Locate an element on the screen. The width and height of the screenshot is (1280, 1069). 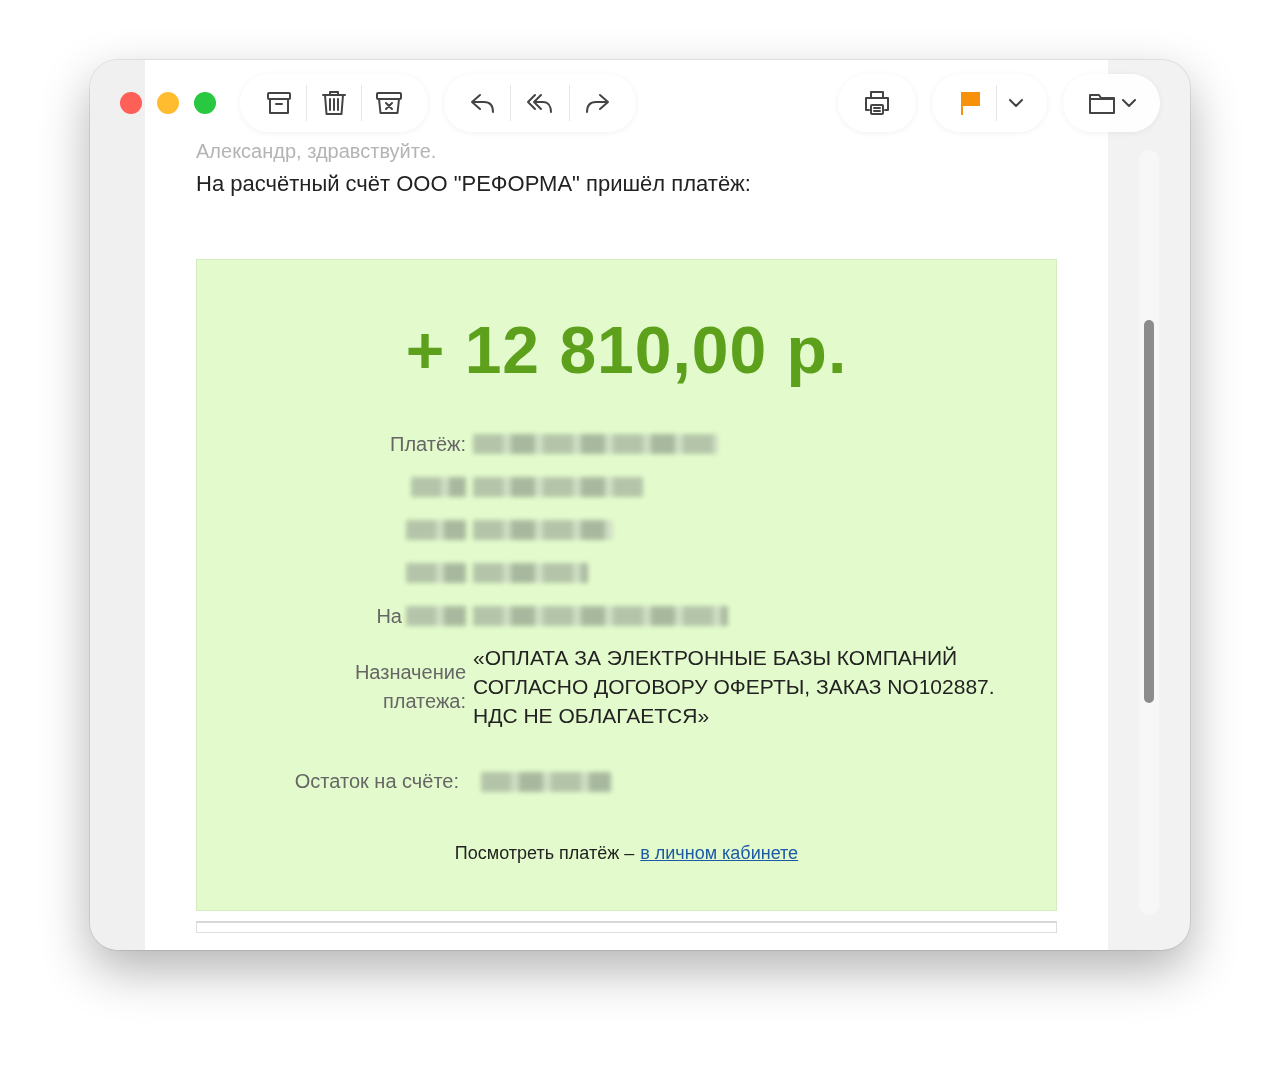
field-label: Платёж: is located at coordinates (428, 444).